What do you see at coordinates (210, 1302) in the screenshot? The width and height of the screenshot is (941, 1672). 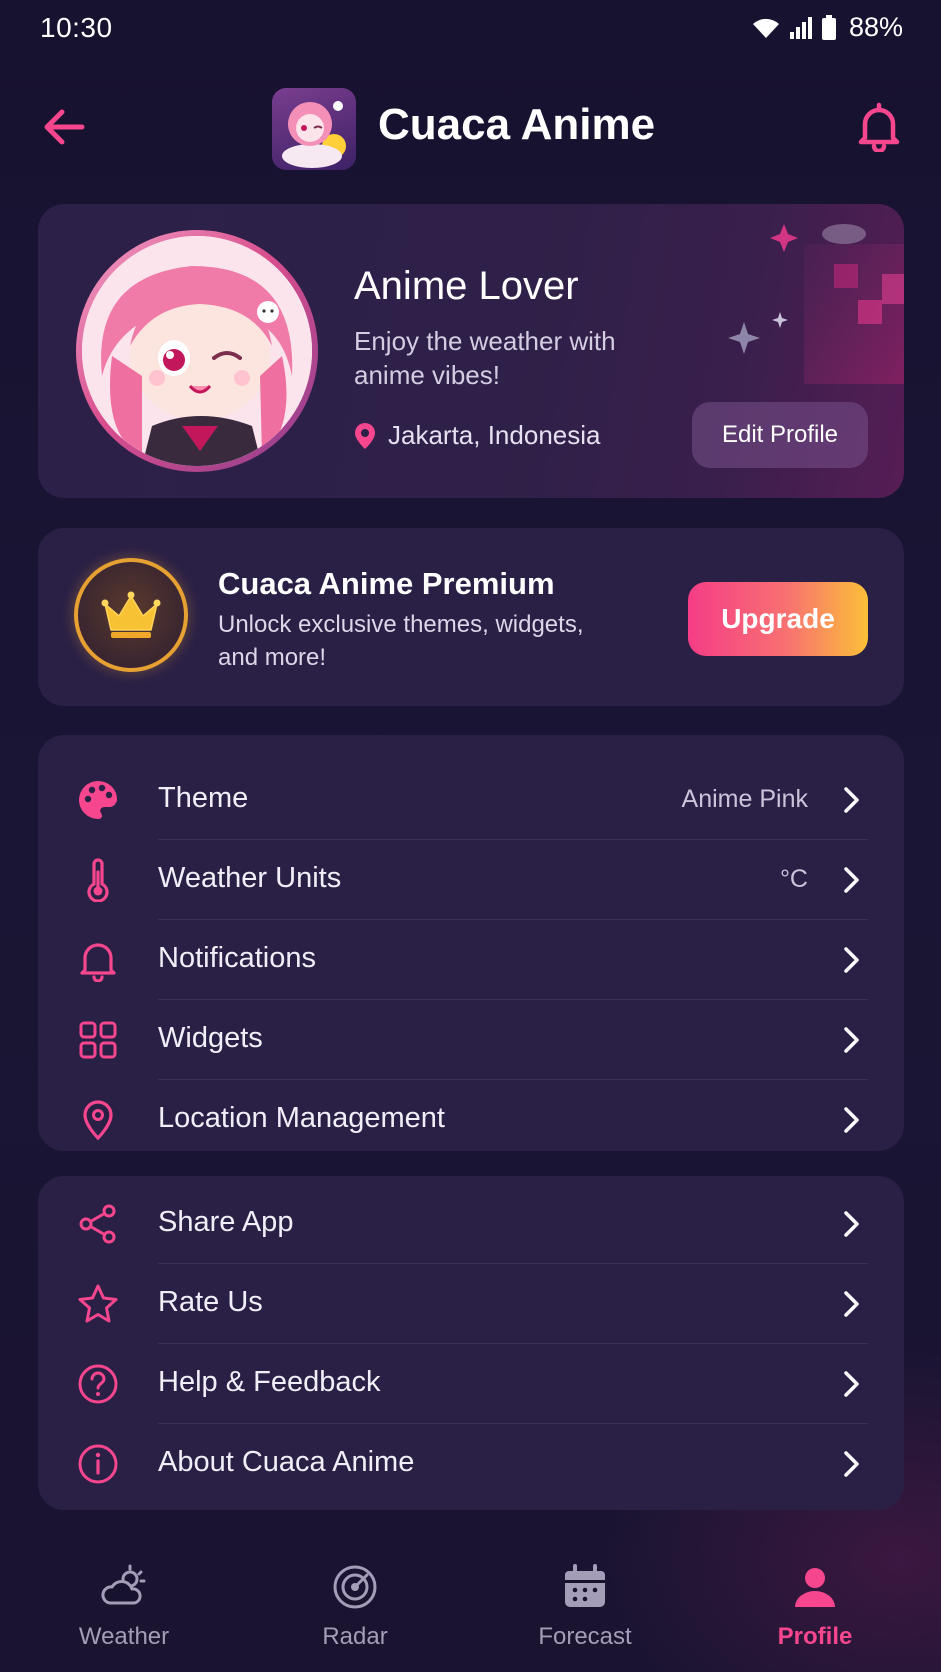 I see `more-item-label: Rate Us` at bounding box center [210, 1302].